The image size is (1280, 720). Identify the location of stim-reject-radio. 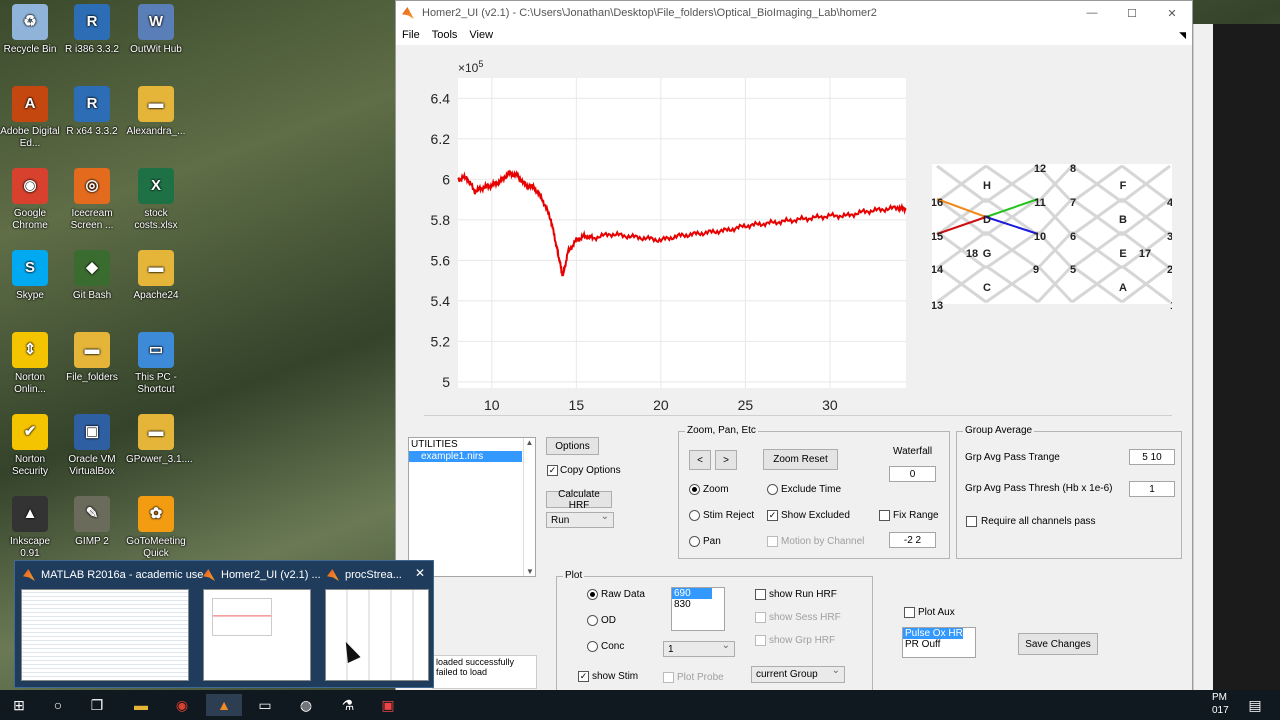
(694, 515).